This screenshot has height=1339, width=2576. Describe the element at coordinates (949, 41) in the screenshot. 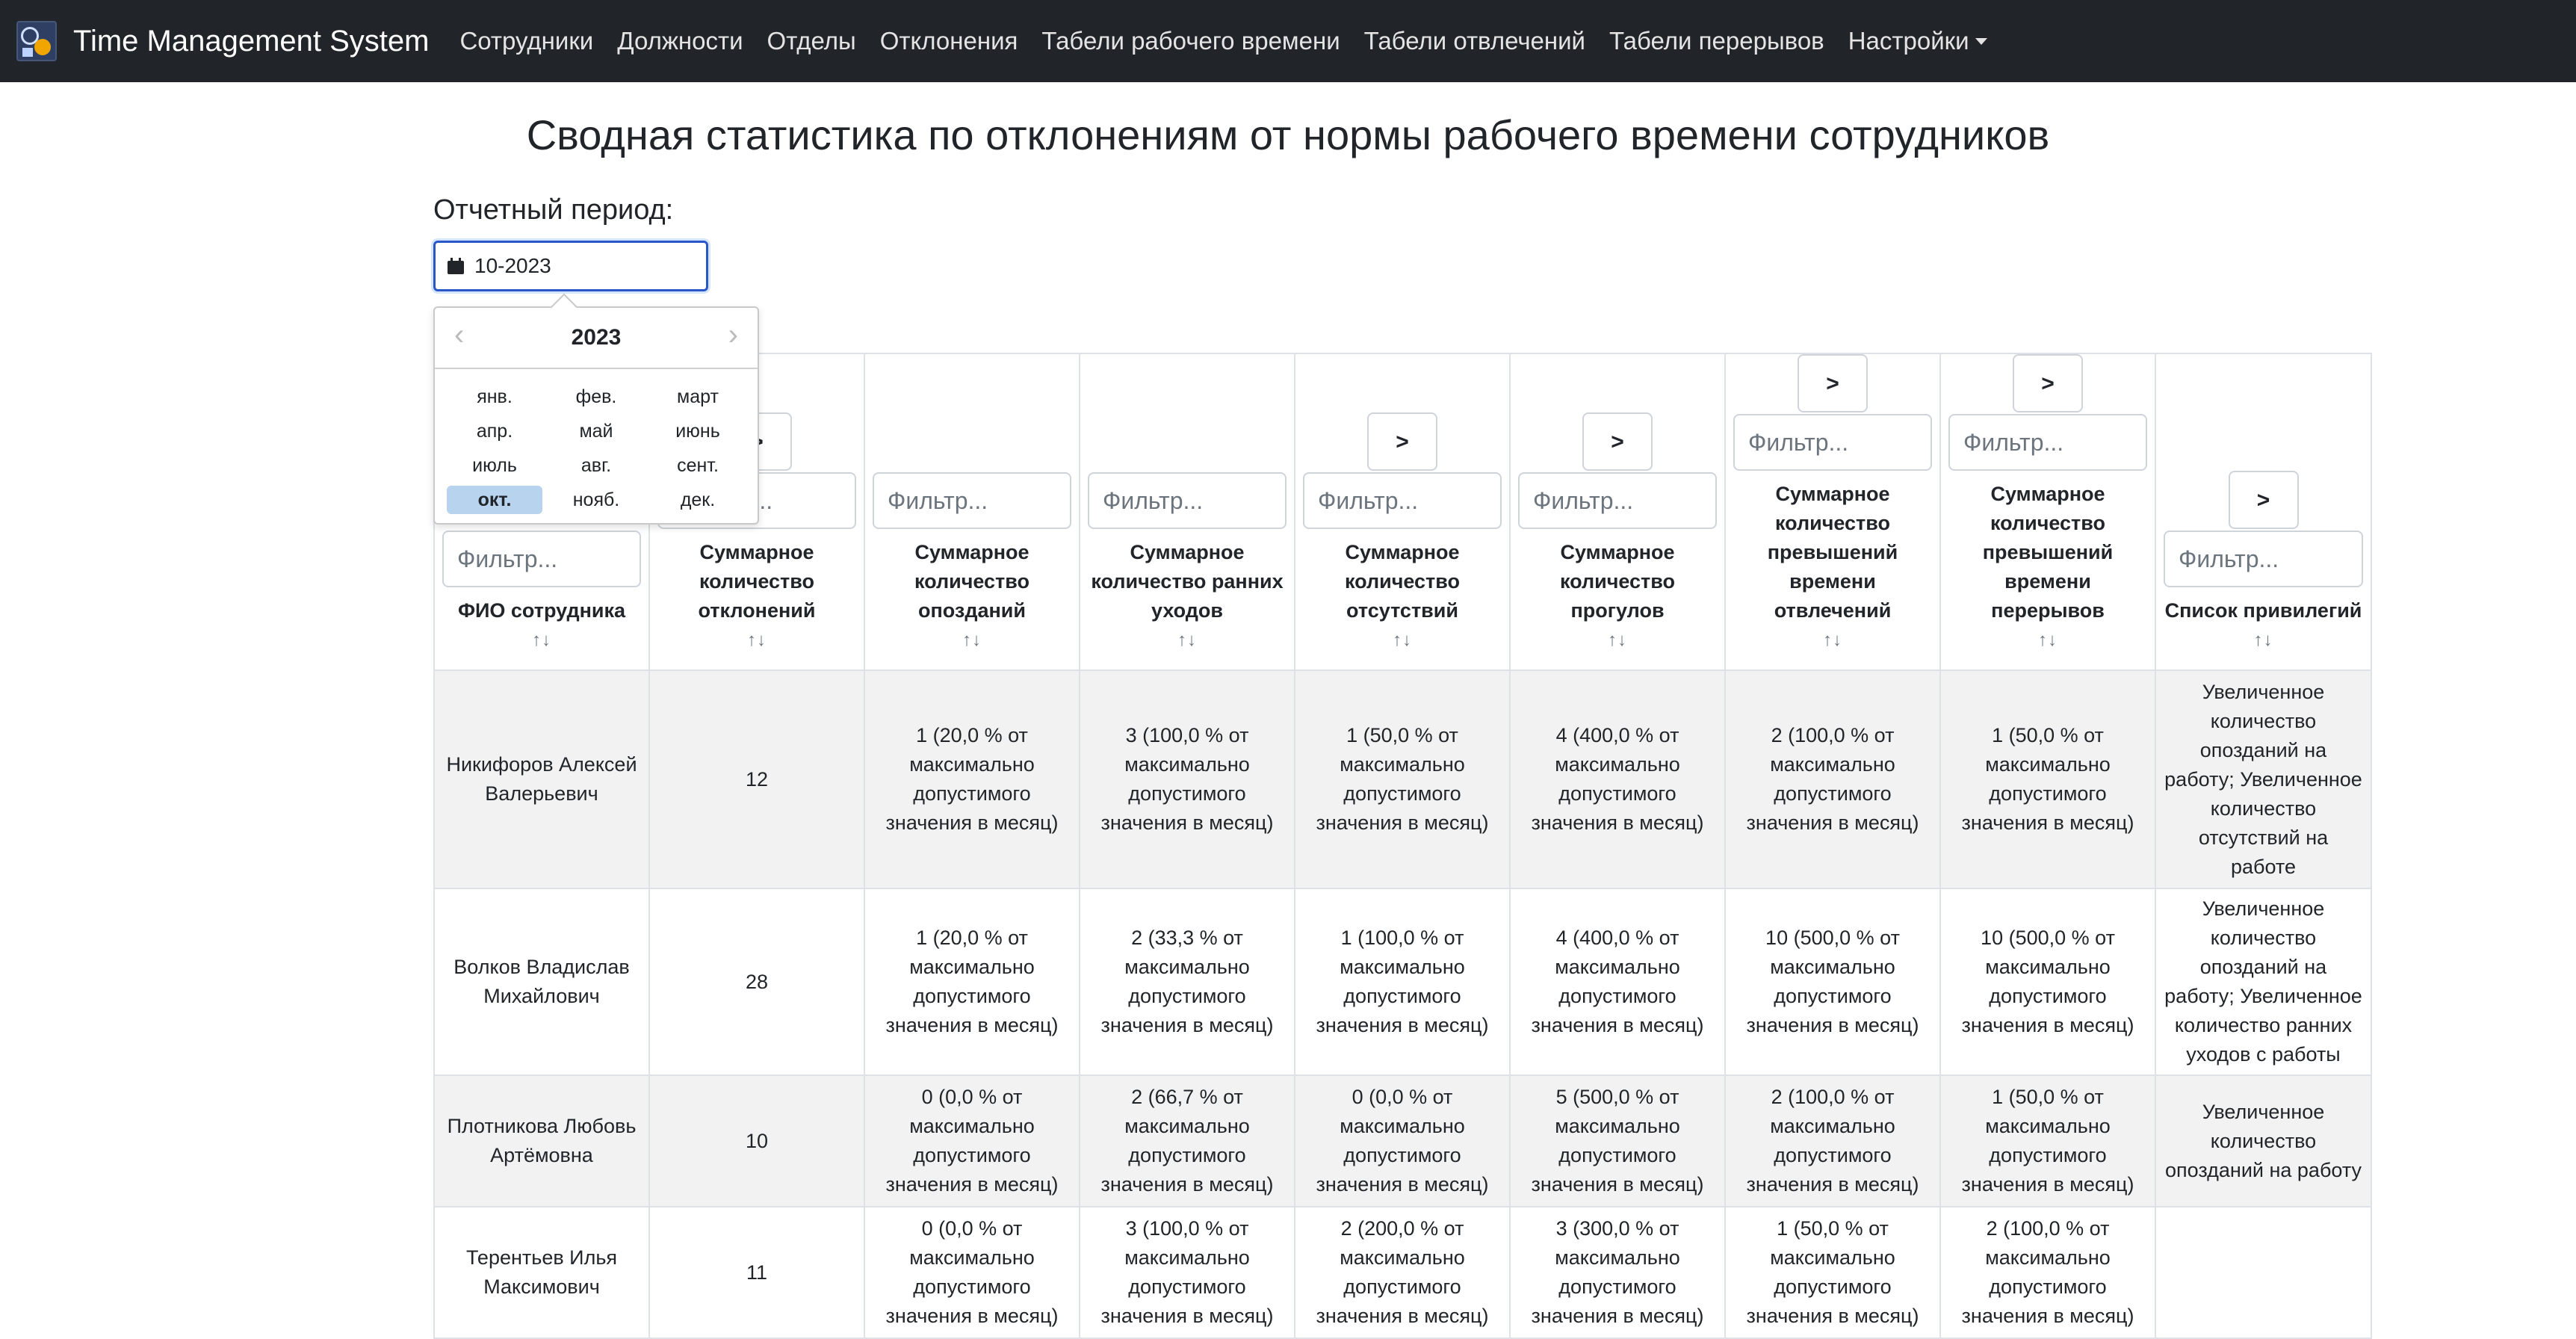

I see `nav-item-deviations: Отклонения` at that location.